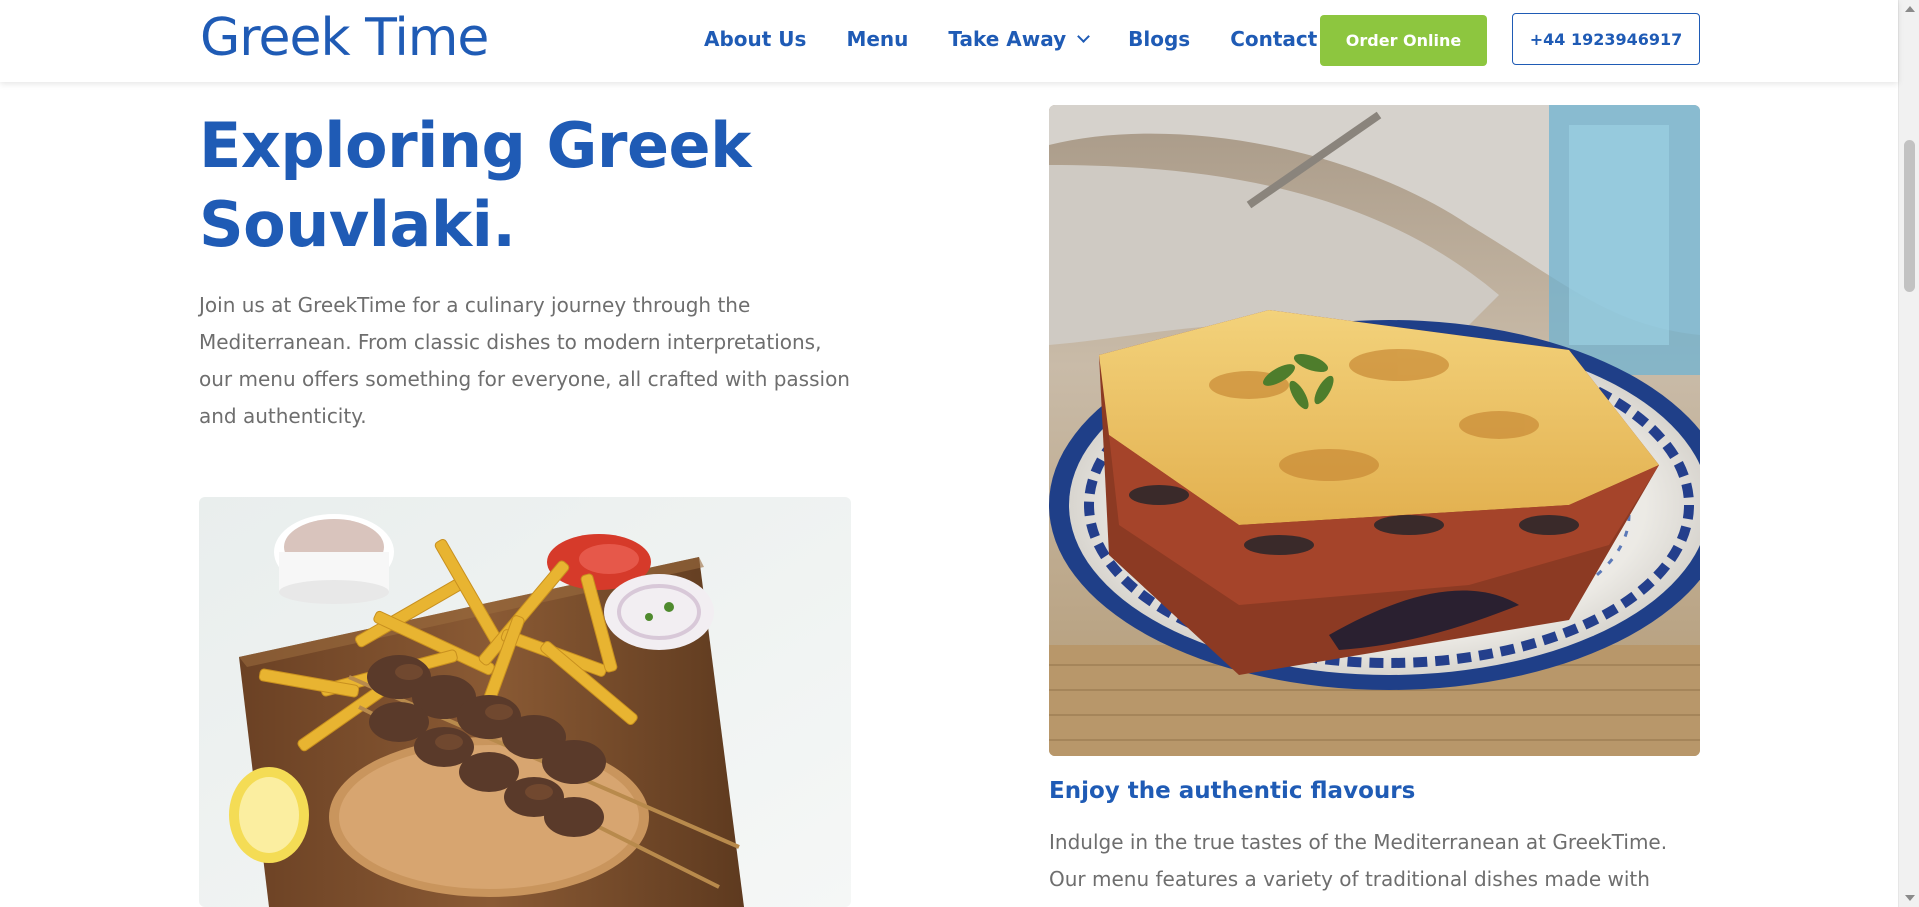 This screenshot has height=907, width=1919. I want to click on nav-take-away-label: Take Away, so click(1007, 39).